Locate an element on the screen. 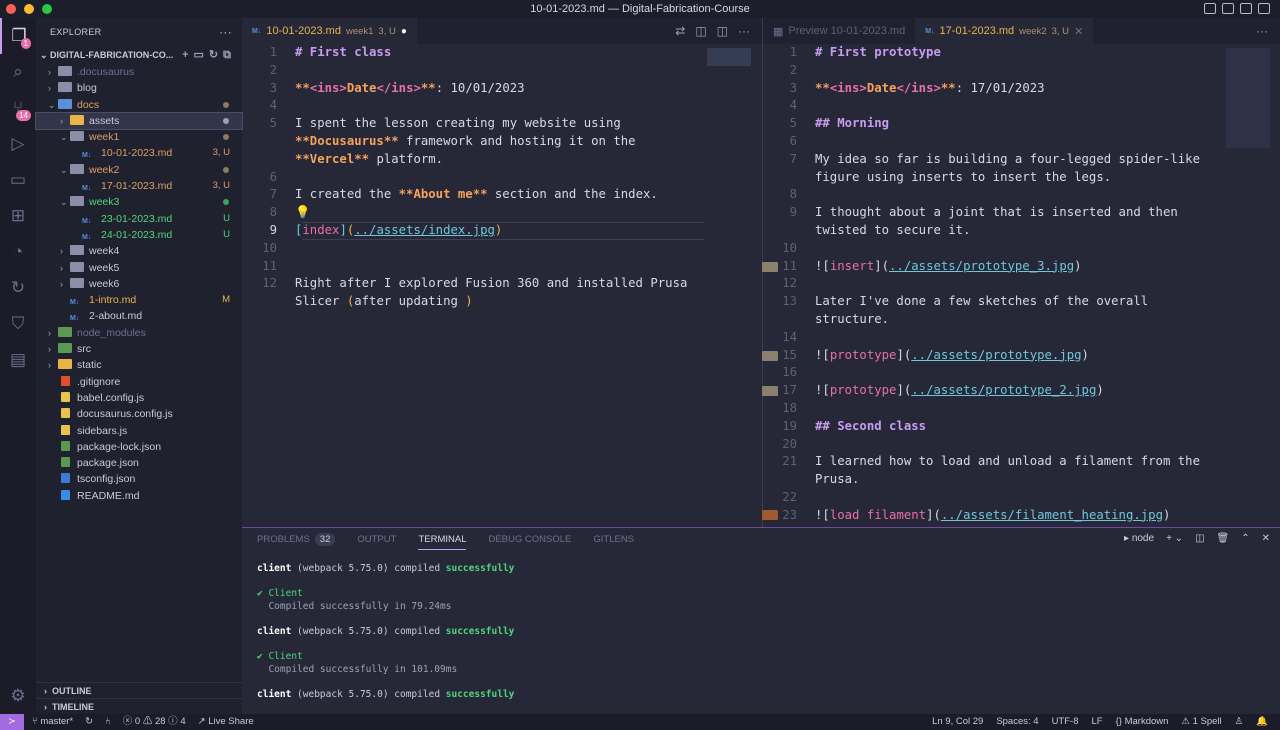  refresh-icon: ↻ is located at coordinates (216, 55).